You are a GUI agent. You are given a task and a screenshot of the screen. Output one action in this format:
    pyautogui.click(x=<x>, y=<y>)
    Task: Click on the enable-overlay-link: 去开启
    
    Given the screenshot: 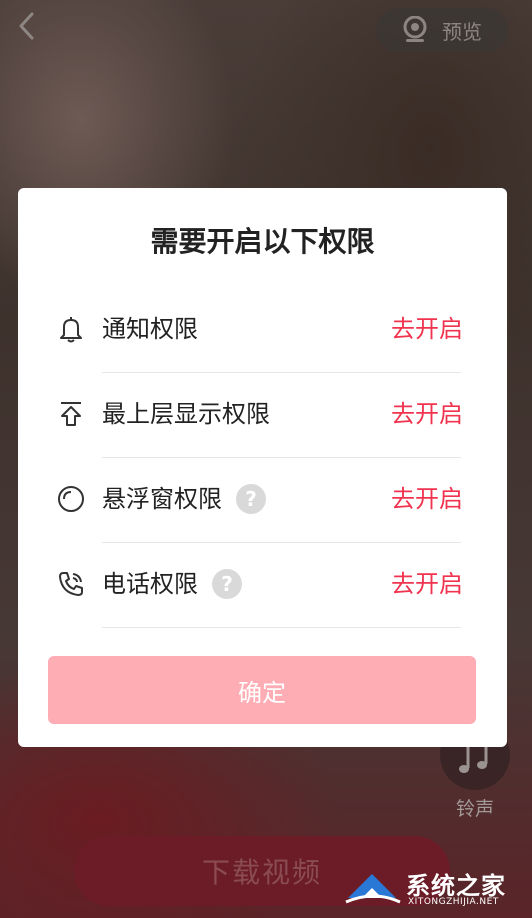 What is the action you would take?
    pyautogui.click(x=427, y=414)
    